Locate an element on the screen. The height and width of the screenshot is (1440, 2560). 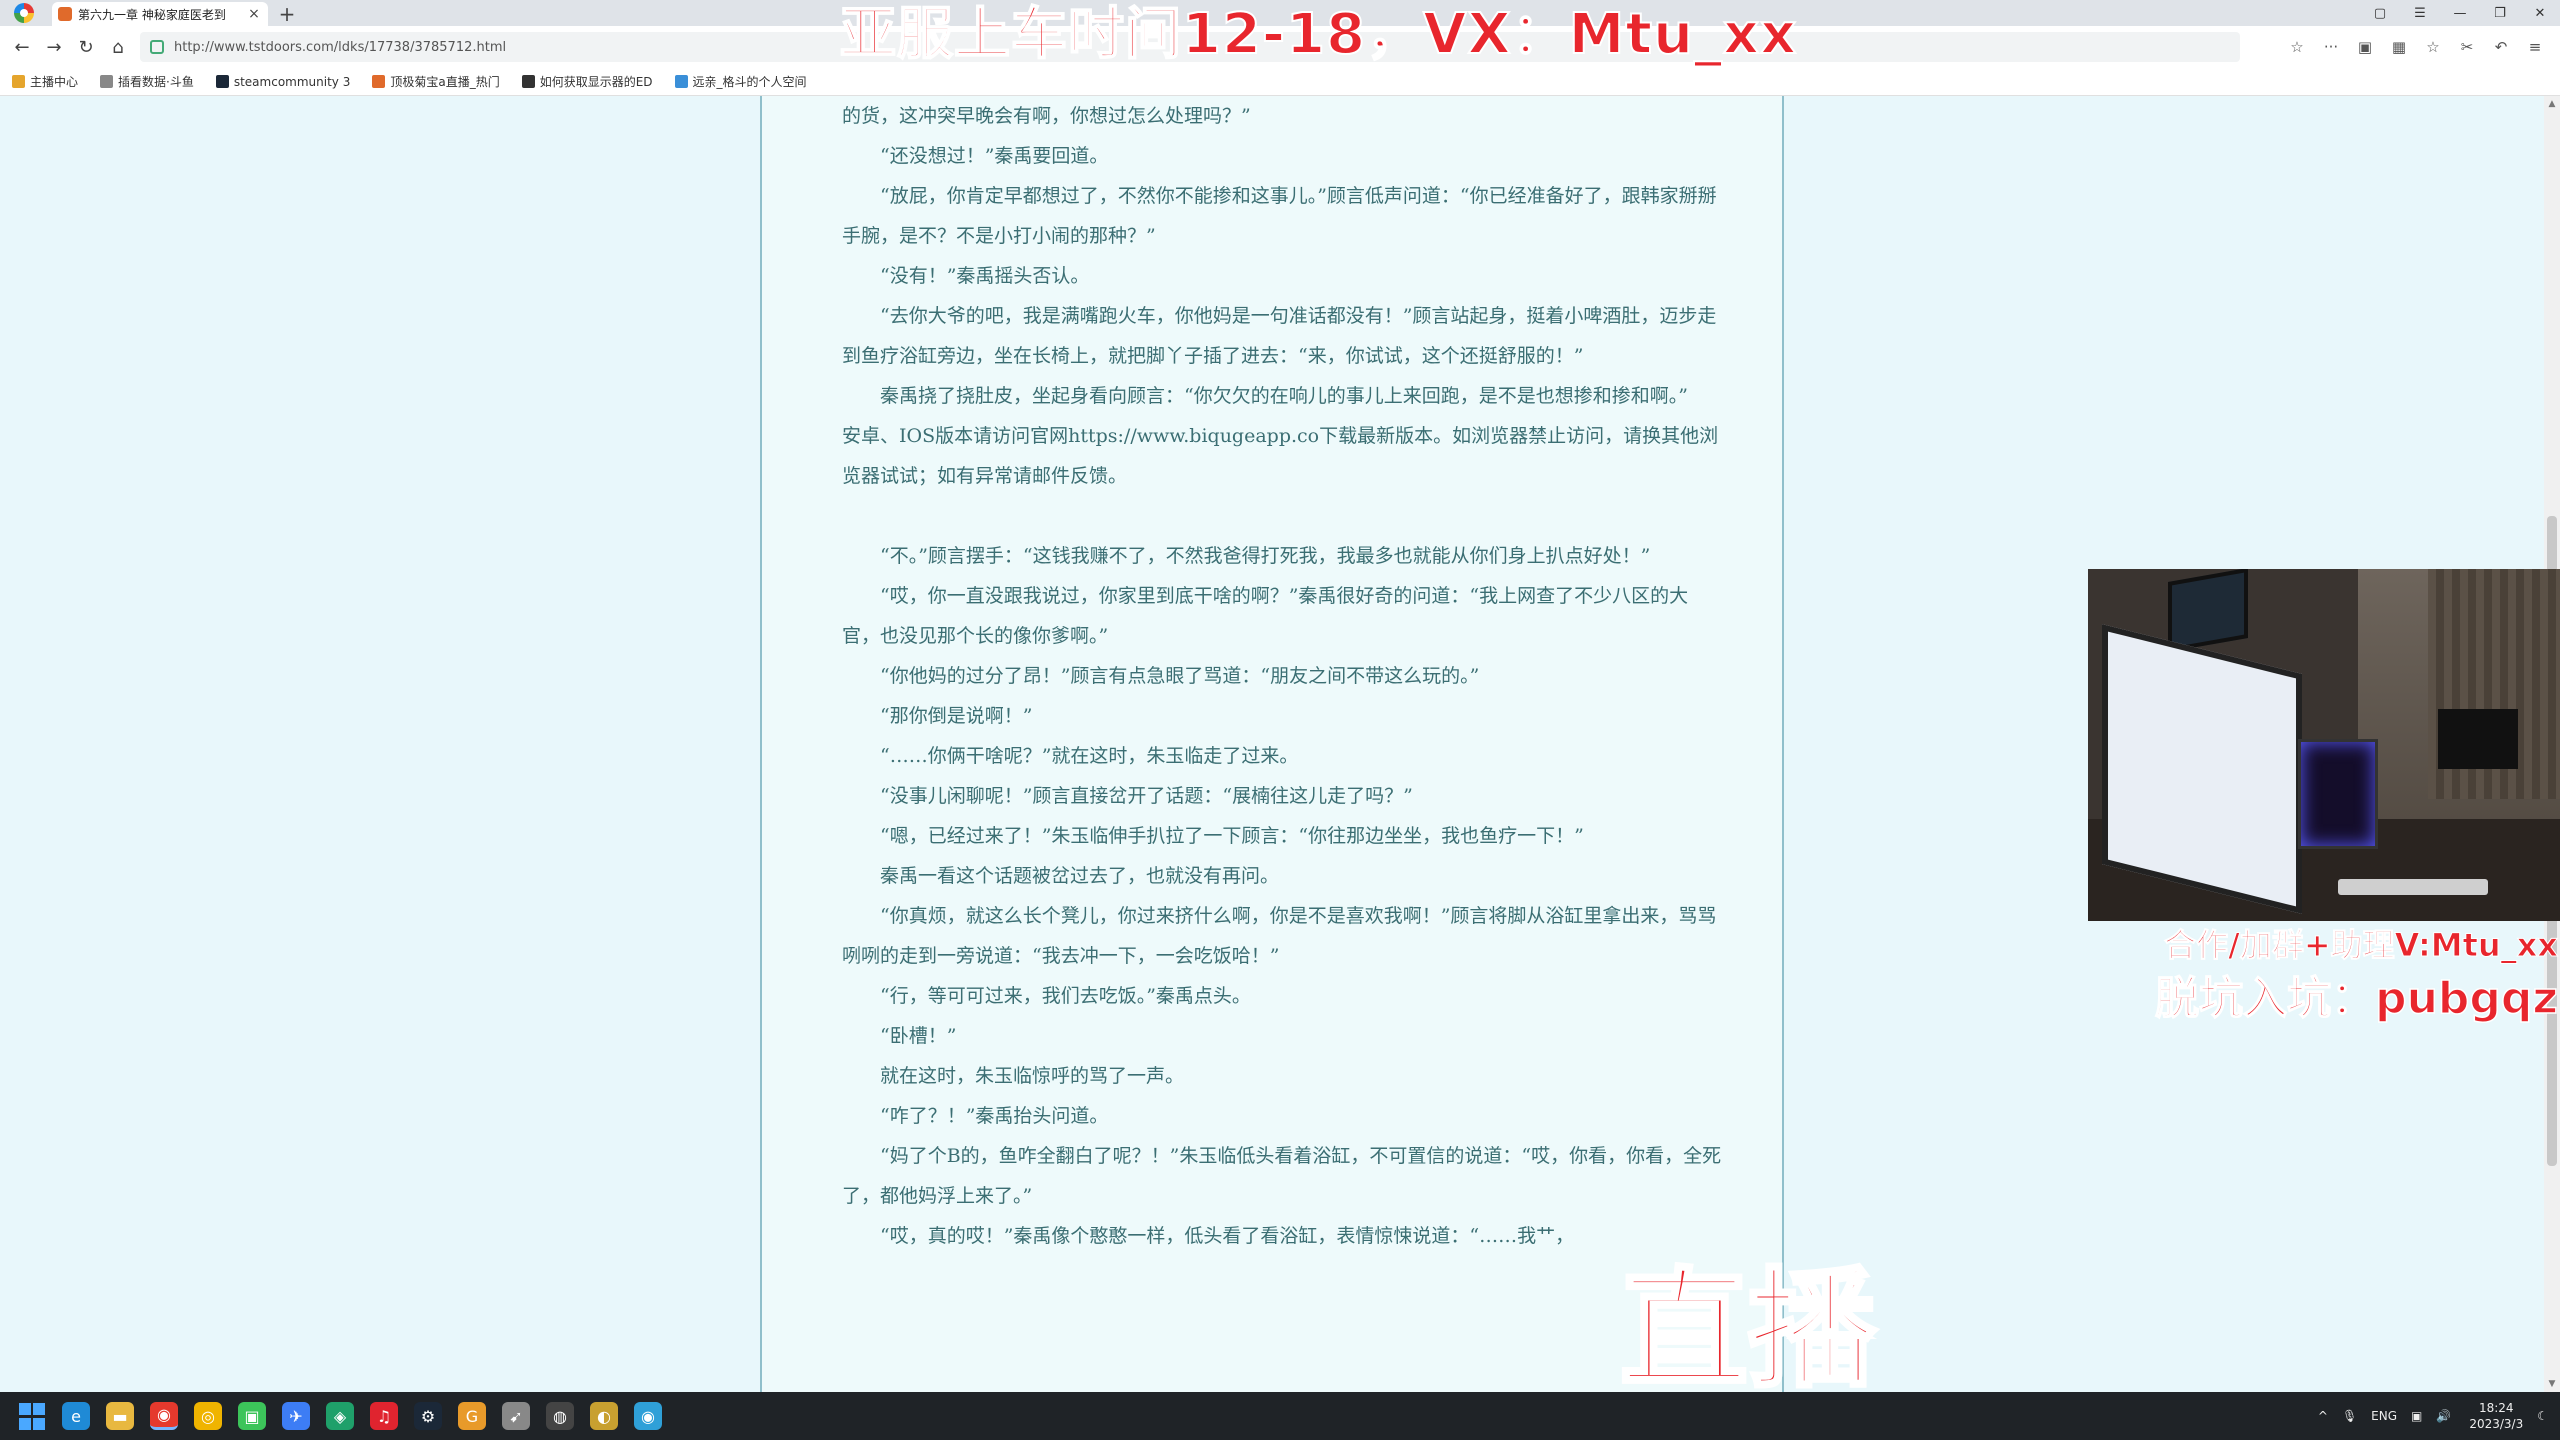
article-paragraph: “卧槽！” is located at coordinates (918, 1036).